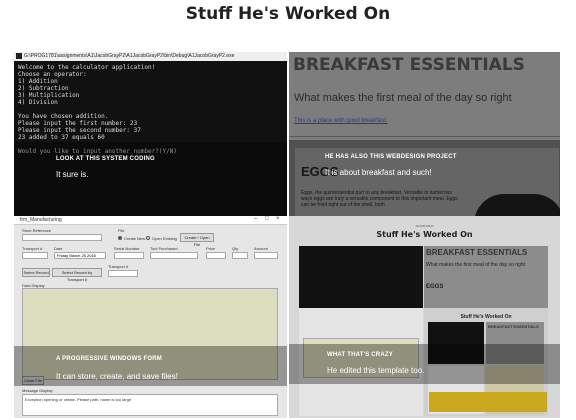 This screenshot has height=420, width=576. I want to click on select-record-transport-button: Select Record by Transport #, so click(77, 275).